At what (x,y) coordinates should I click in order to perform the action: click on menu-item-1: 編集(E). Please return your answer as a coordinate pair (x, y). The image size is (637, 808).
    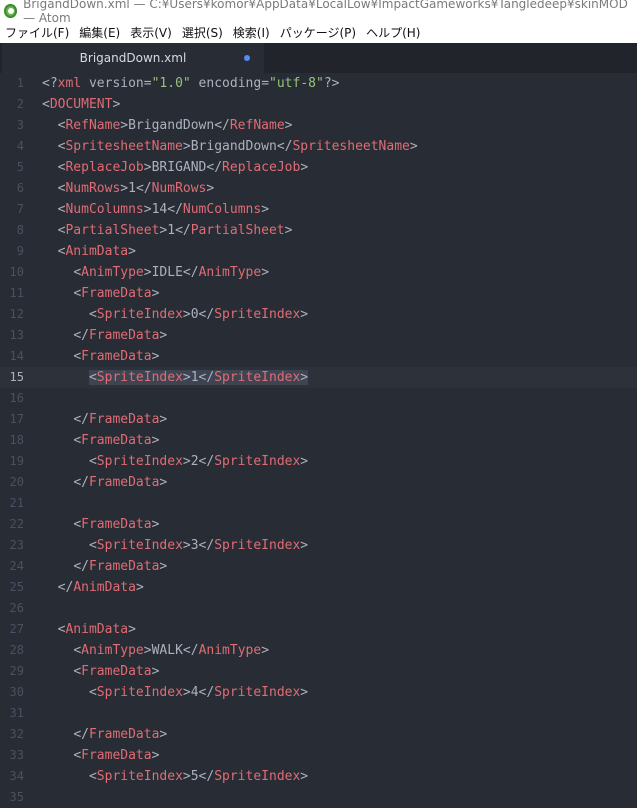
    Looking at the image, I should click on (99, 32).